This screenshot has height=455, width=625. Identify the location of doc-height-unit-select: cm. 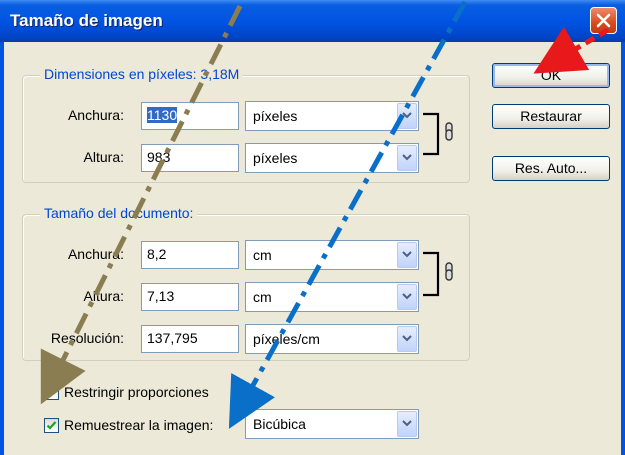
(332, 297).